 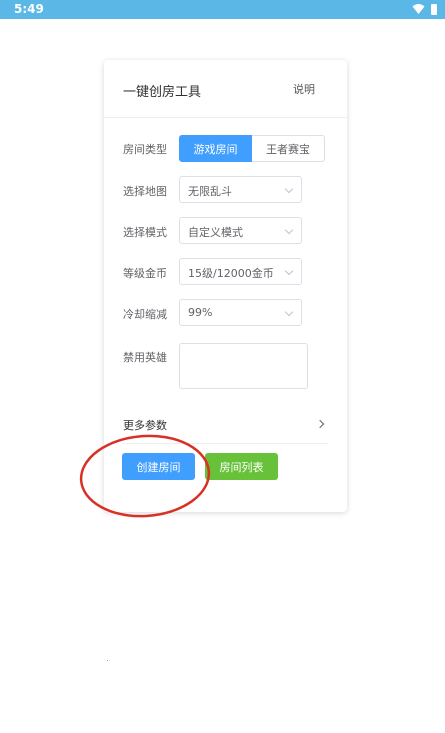 I want to click on chevron-right-icon, so click(x=320, y=424).